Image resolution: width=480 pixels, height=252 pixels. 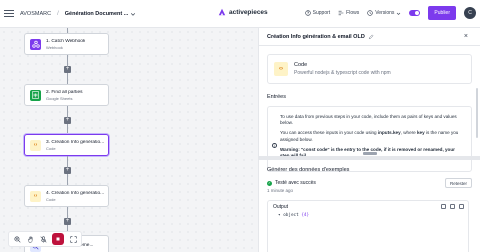 I want to click on info-key-token: inputs.key, so click(x=389, y=133).